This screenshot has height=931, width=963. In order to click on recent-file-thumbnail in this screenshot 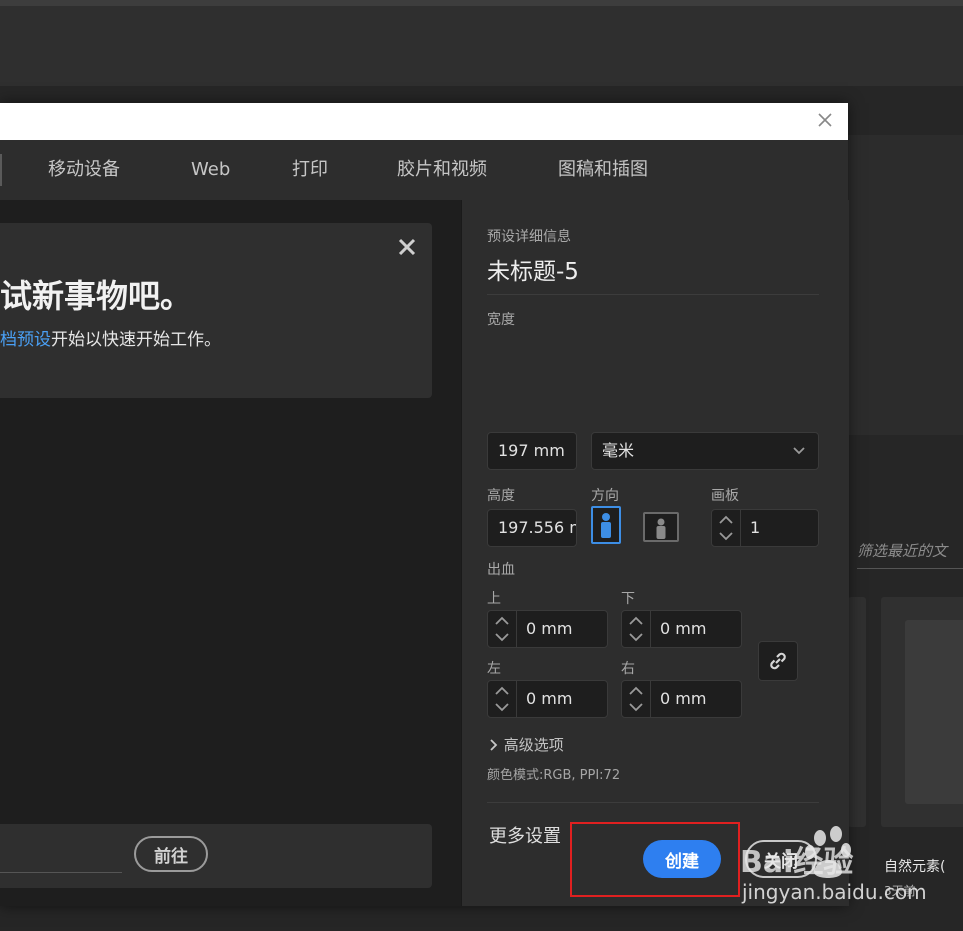, I will do `click(934, 712)`.